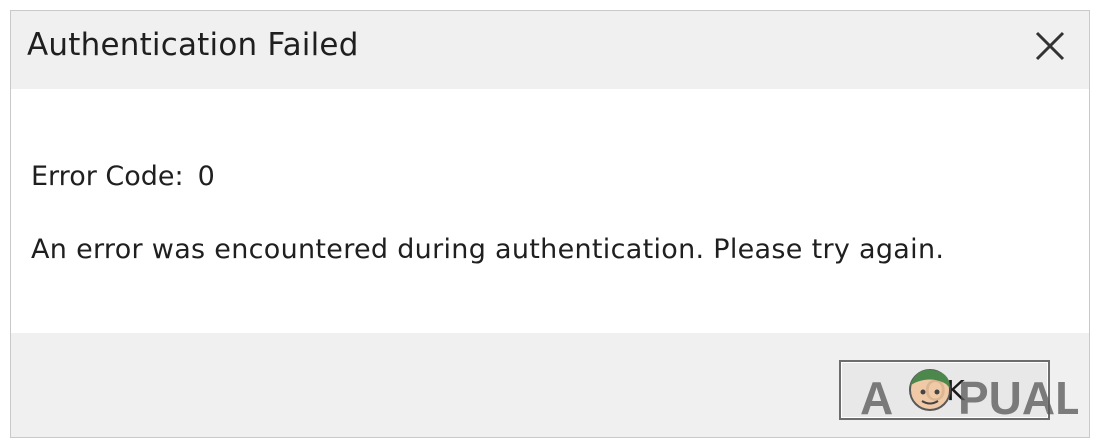 The height and width of the screenshot is (448, 1100). I want to click on error-code-label: Error Code:, so click(107, 176).